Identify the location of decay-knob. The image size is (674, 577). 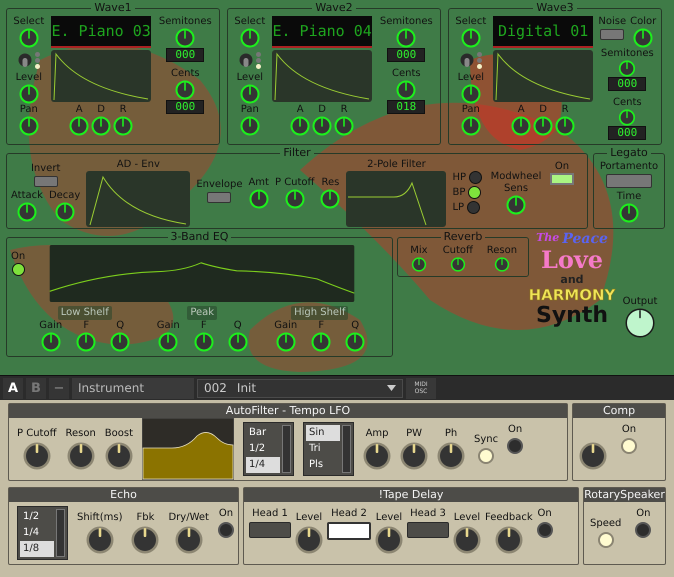
(64, 212).